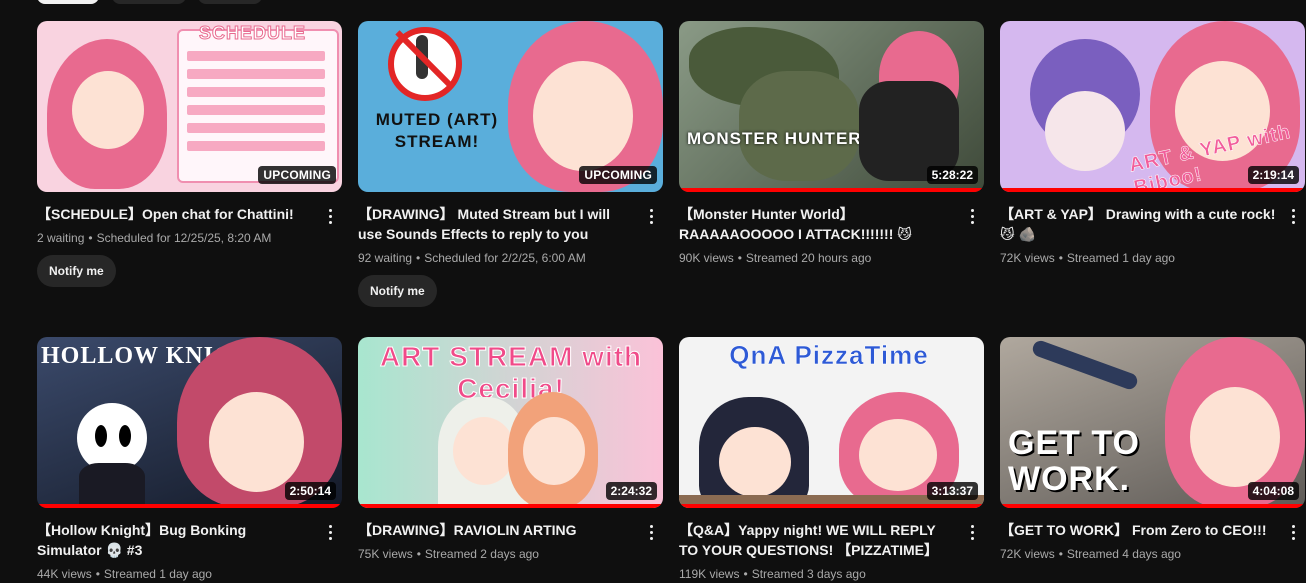 Image resolution: width=1306 pixels, height=583 pixels. What do you see at coordinates (1273, 491) in the screenshot?
I see `duration-badge: 4:04:08` at bounding box center [1273, 491].